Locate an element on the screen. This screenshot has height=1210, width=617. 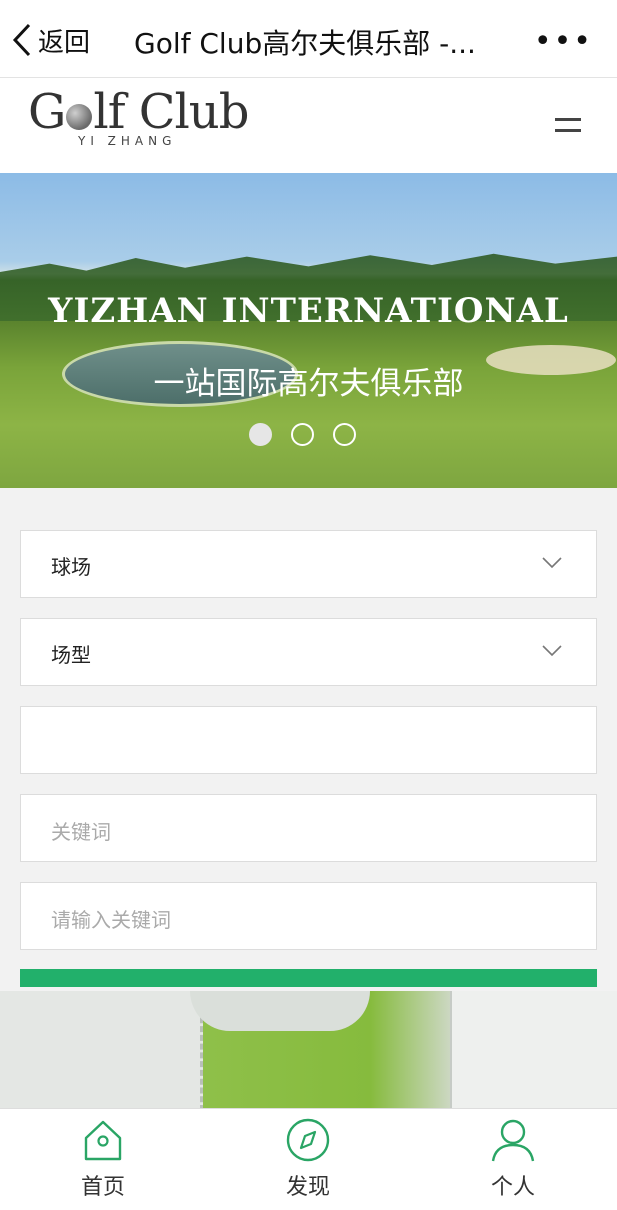
tab-profile: 个人 is located at coordinates (513, 1159).